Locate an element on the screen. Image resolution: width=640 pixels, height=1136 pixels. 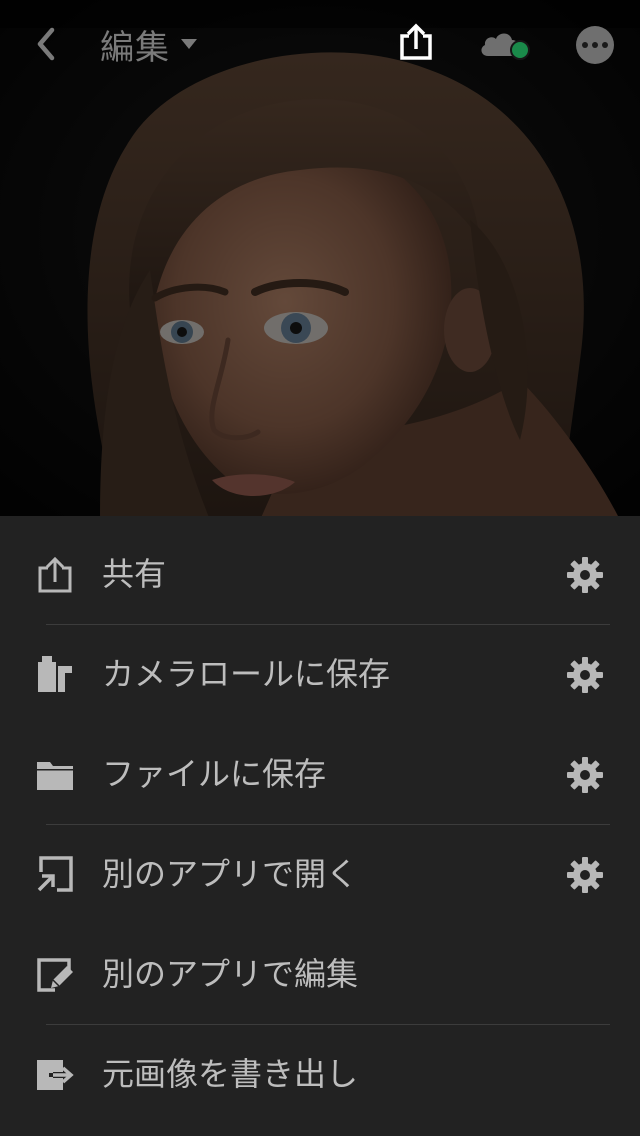
cloud-sync-button is located at coordinates (506, 44).